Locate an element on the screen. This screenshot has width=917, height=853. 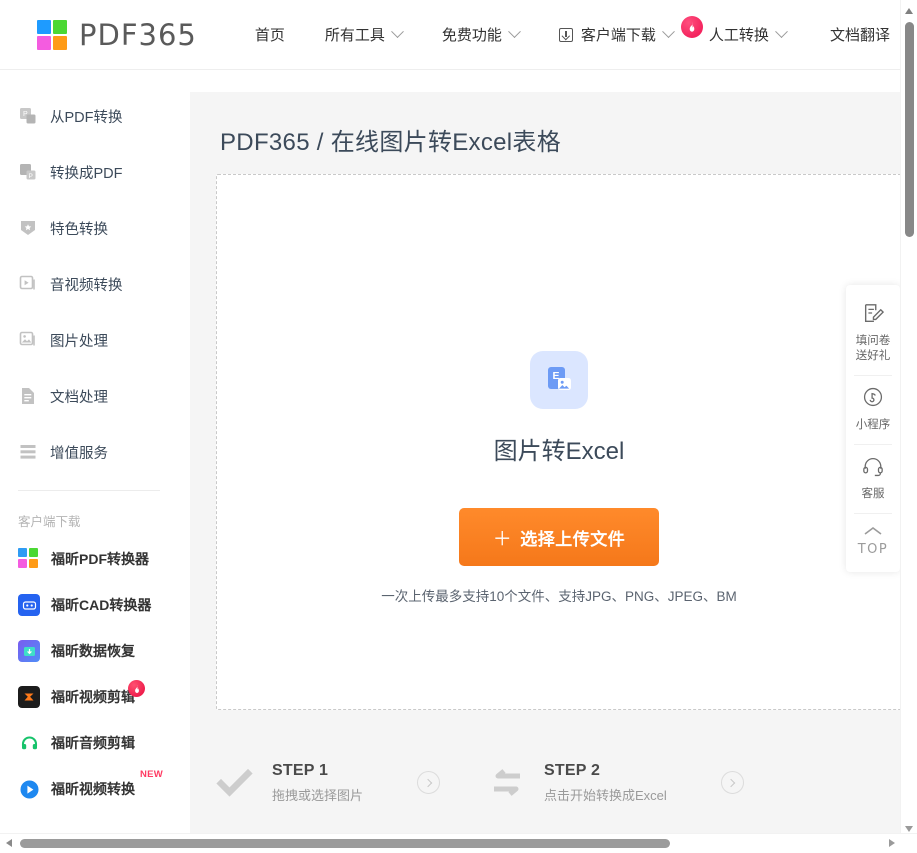
sidebar-app-foxit-cad: 福昕CAD转换器 is located at coordinates (89, 605).